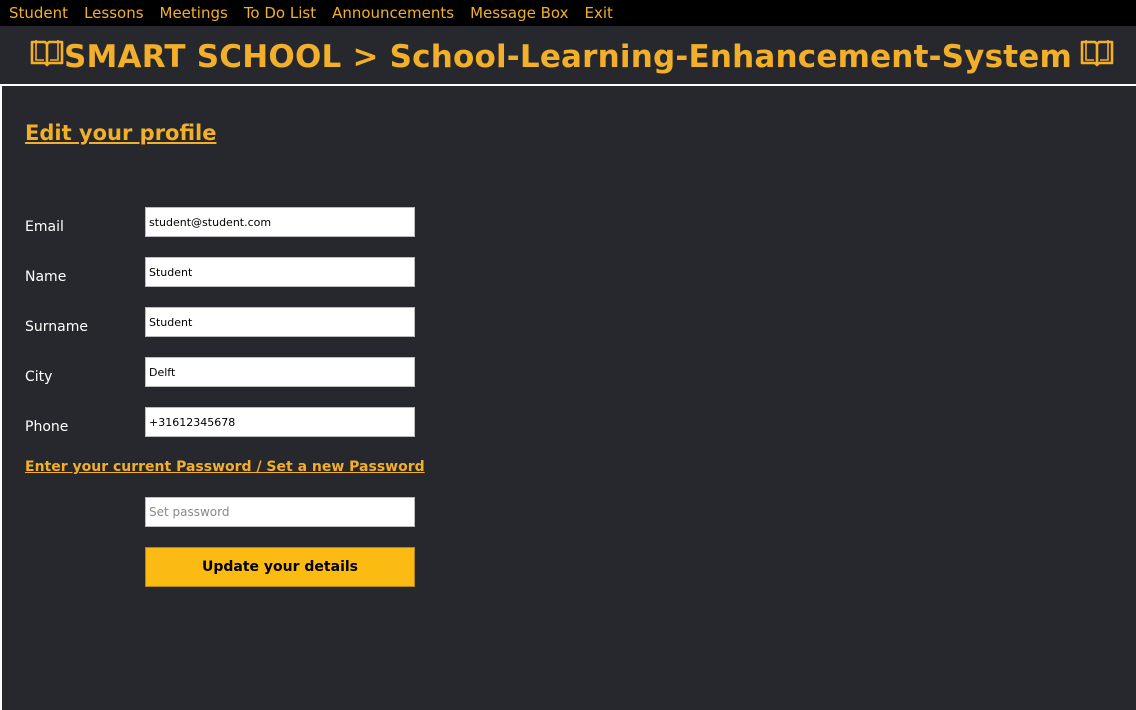 The height and width of the screenshot is (710, 1136). What do you see at coordinates (121, 133) in the screenshot?
I see `page-title: Edit your profile` at bounding box center [121, 133].